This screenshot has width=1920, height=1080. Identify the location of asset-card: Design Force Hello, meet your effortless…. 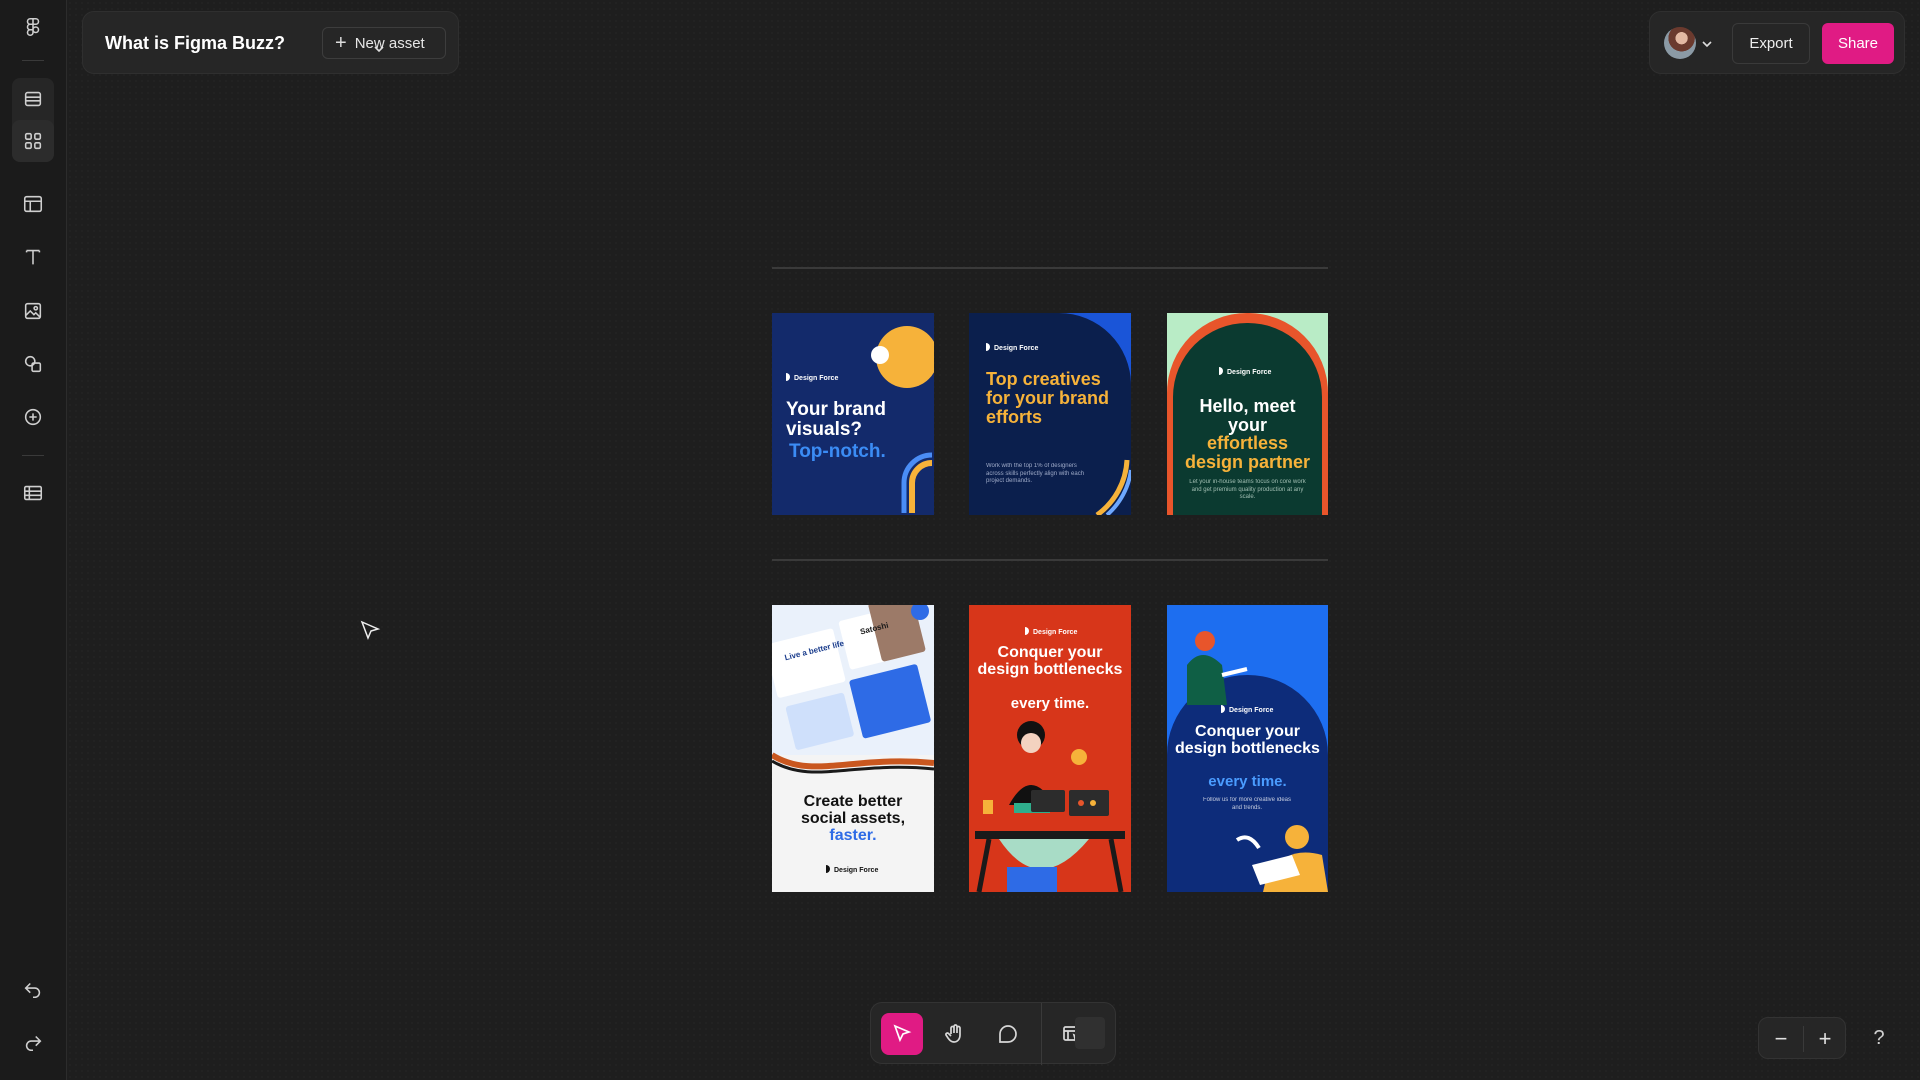
(1247, 414).